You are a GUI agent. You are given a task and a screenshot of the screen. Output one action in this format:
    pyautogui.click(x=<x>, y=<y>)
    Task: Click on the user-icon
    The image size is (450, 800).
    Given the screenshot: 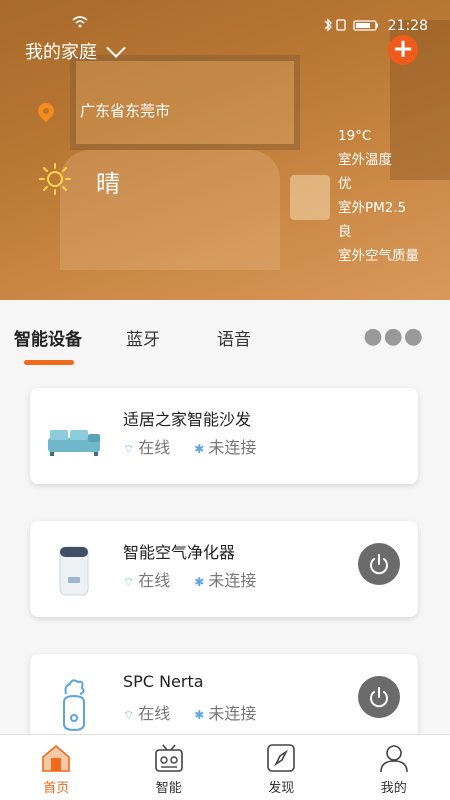 What is the action you would take?
    pyautogui.click(x=394, y=758)
    